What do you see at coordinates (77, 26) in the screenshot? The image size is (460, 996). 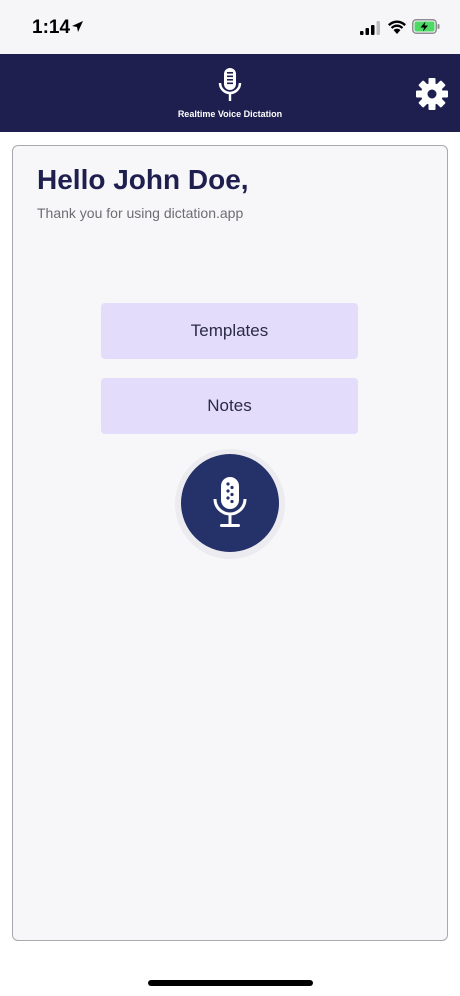 I see `location-arrow-icon` at bounding box center [77, 26].